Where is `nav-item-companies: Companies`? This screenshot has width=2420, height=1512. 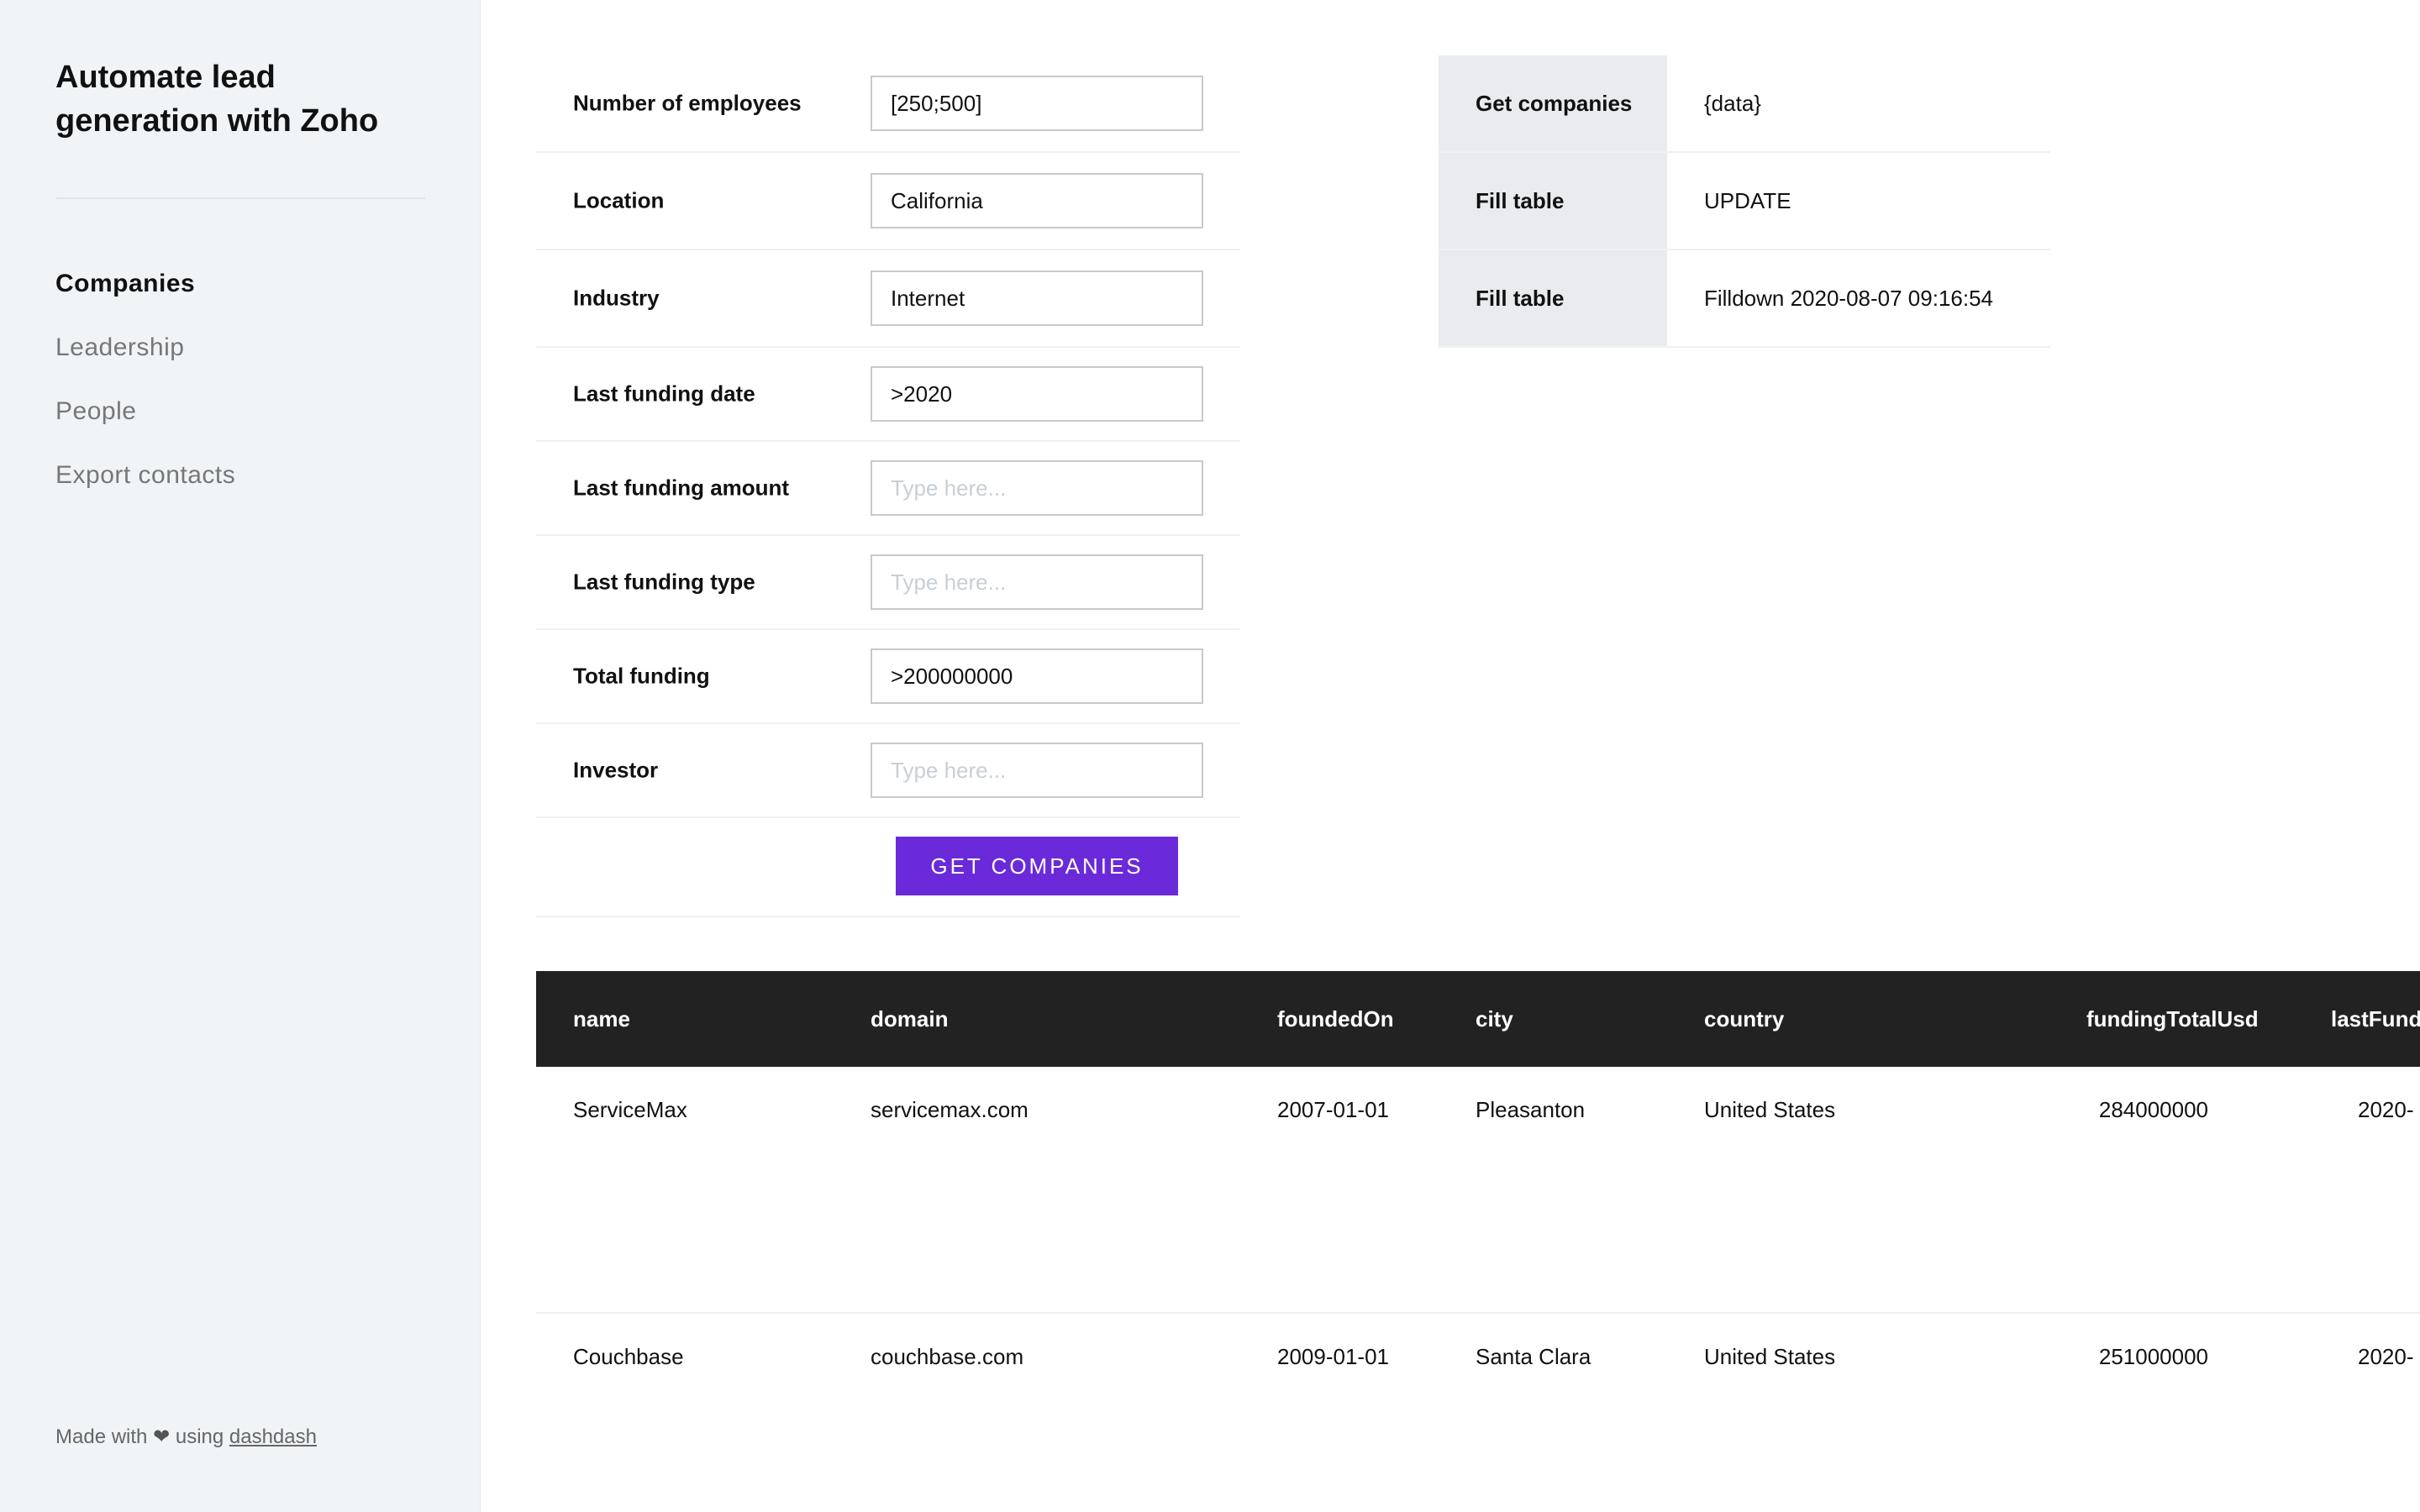
nav-item-companies: Companies is located at coordinates (240, 284).